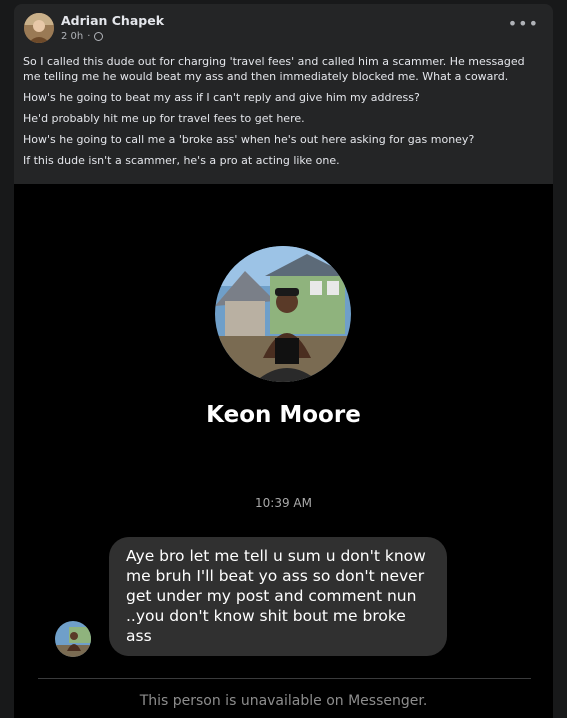  Describe the element at coordinates (283, 415) in the screenshot. I see `contact-name: Keon Moore` at that location.